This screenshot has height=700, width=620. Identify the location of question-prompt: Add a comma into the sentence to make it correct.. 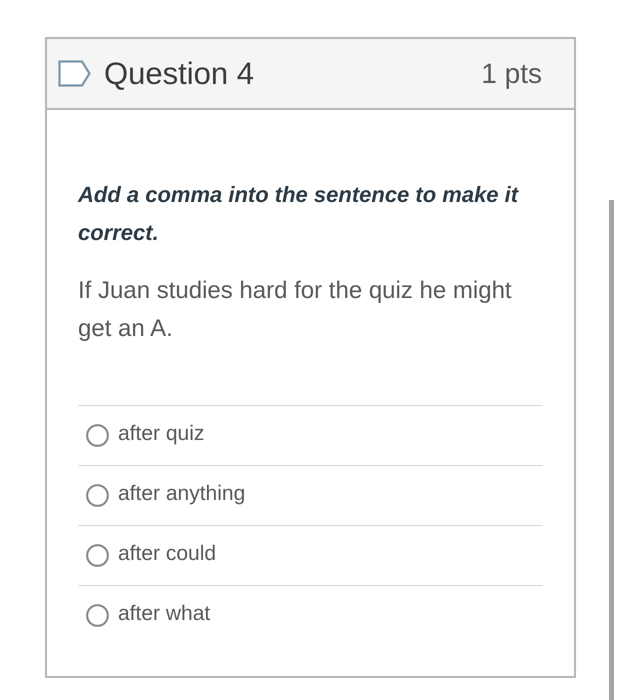
(299, 214).